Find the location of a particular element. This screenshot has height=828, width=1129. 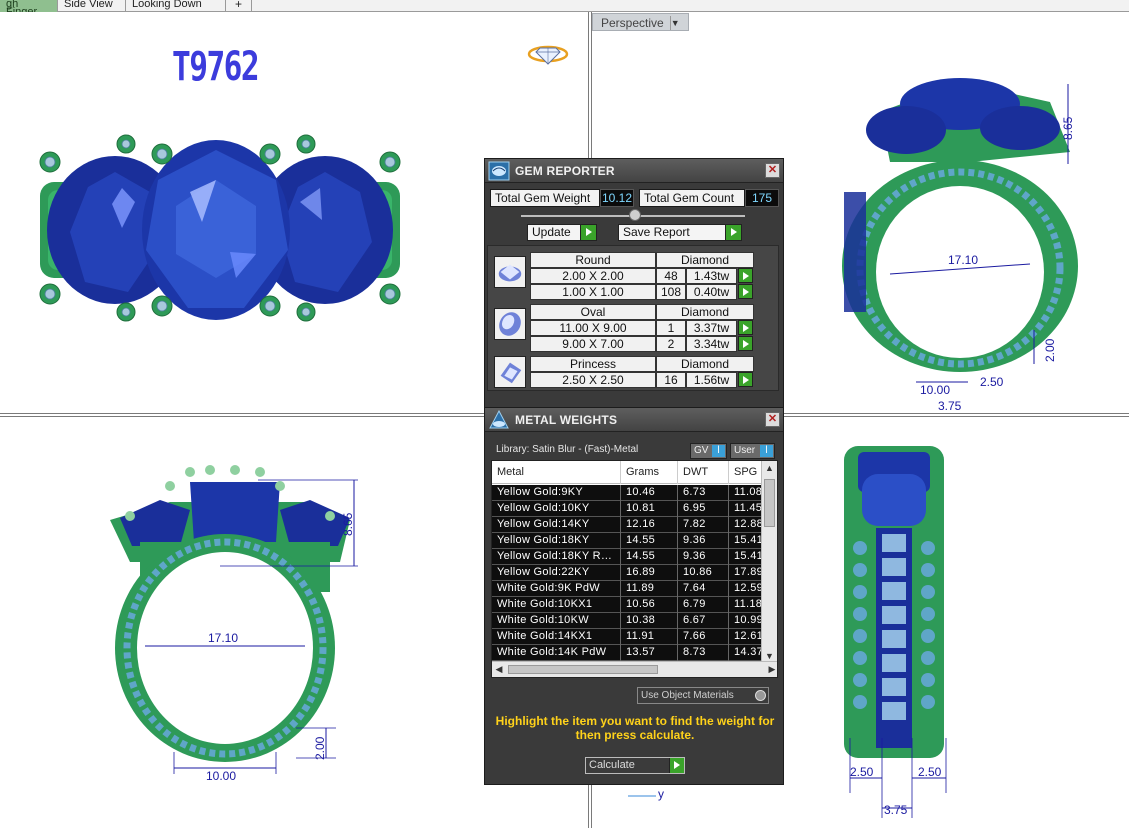

scroll-left-icon: ◀ is located at coordinates (499, 669).